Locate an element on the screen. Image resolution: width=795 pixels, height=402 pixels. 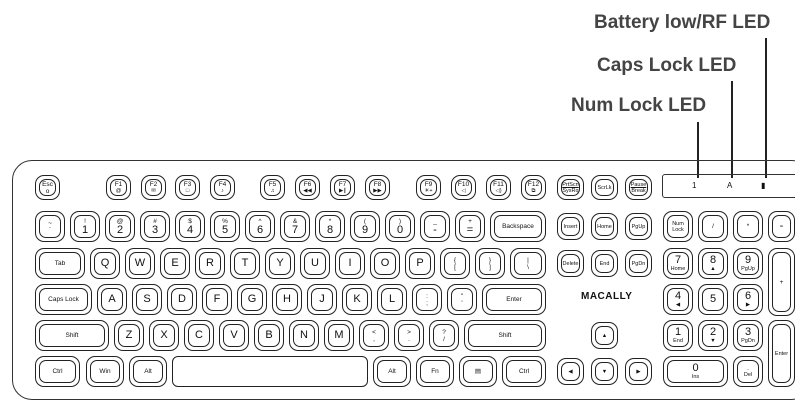
key-0: ) 0 is located at coordinates (400, 226).